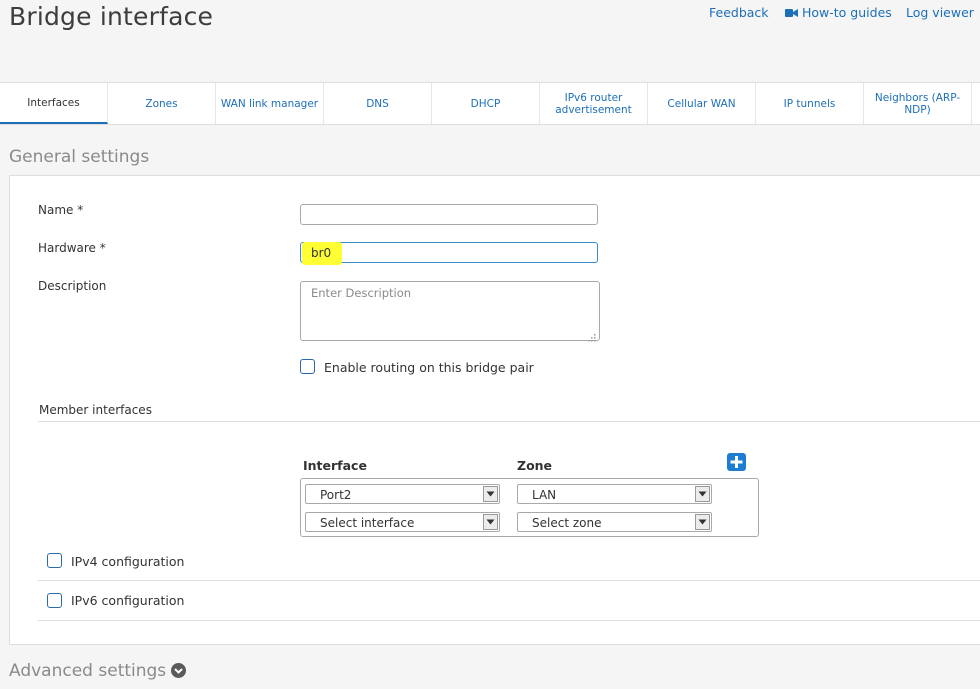 This screenshot has width=980, height=689. What do you see at coordinates (486, 103) in the screenshot?
I see `tab-dhcp: DHCP` at bounding box center [486, 103].